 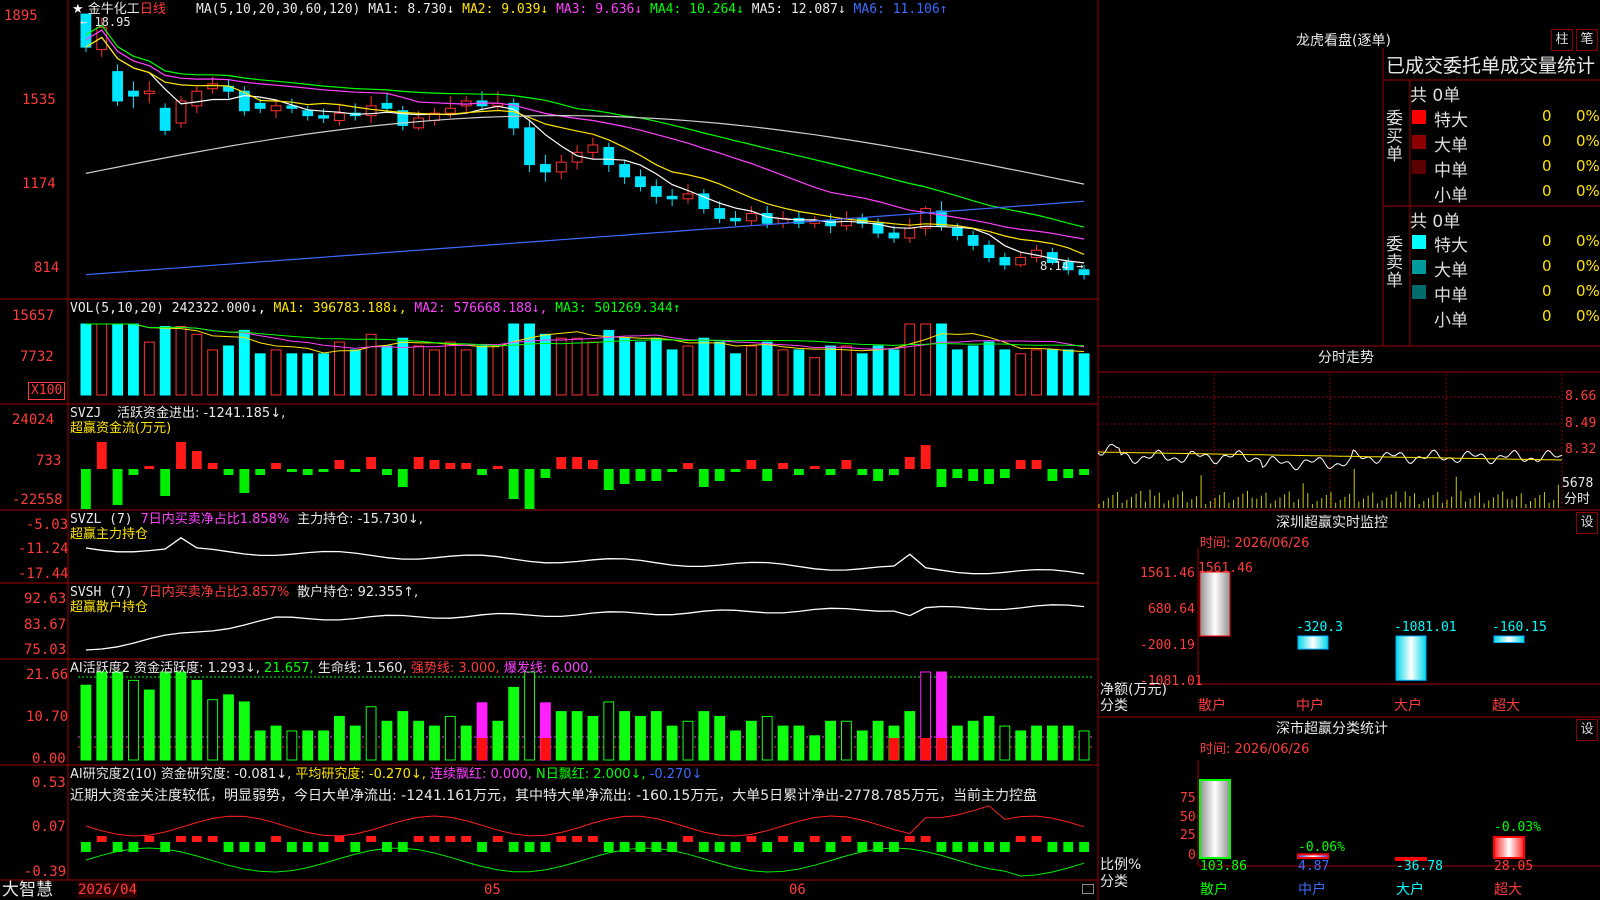 I want to click on monitor-category-label: 超大, so click(x=1506, y=706).